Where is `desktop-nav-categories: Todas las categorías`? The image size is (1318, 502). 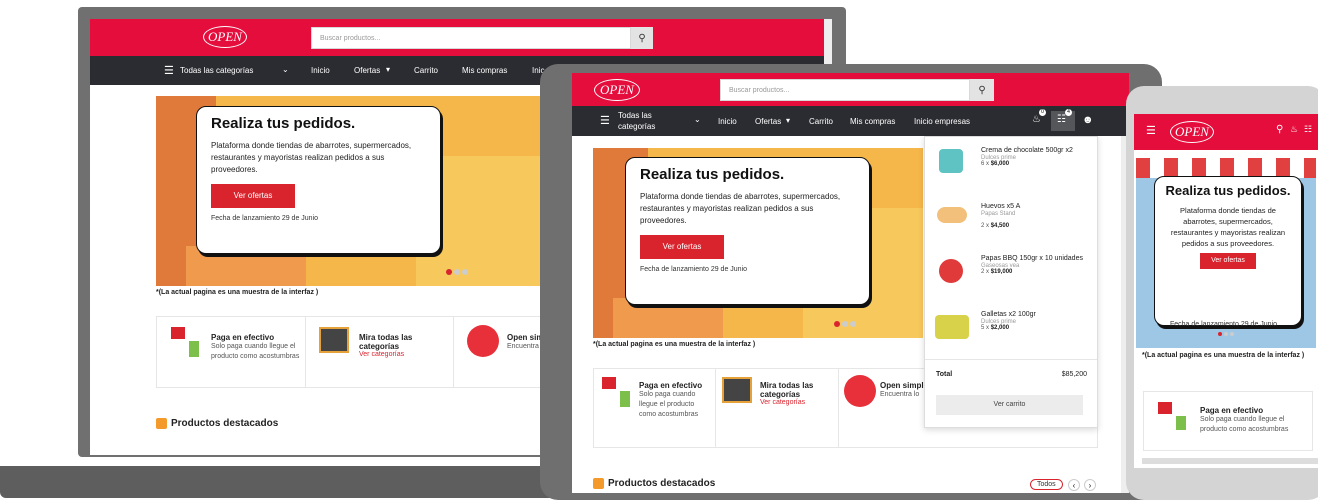 desktop-nav-categories: Todas las categorías is located at coordinates (216, 70).